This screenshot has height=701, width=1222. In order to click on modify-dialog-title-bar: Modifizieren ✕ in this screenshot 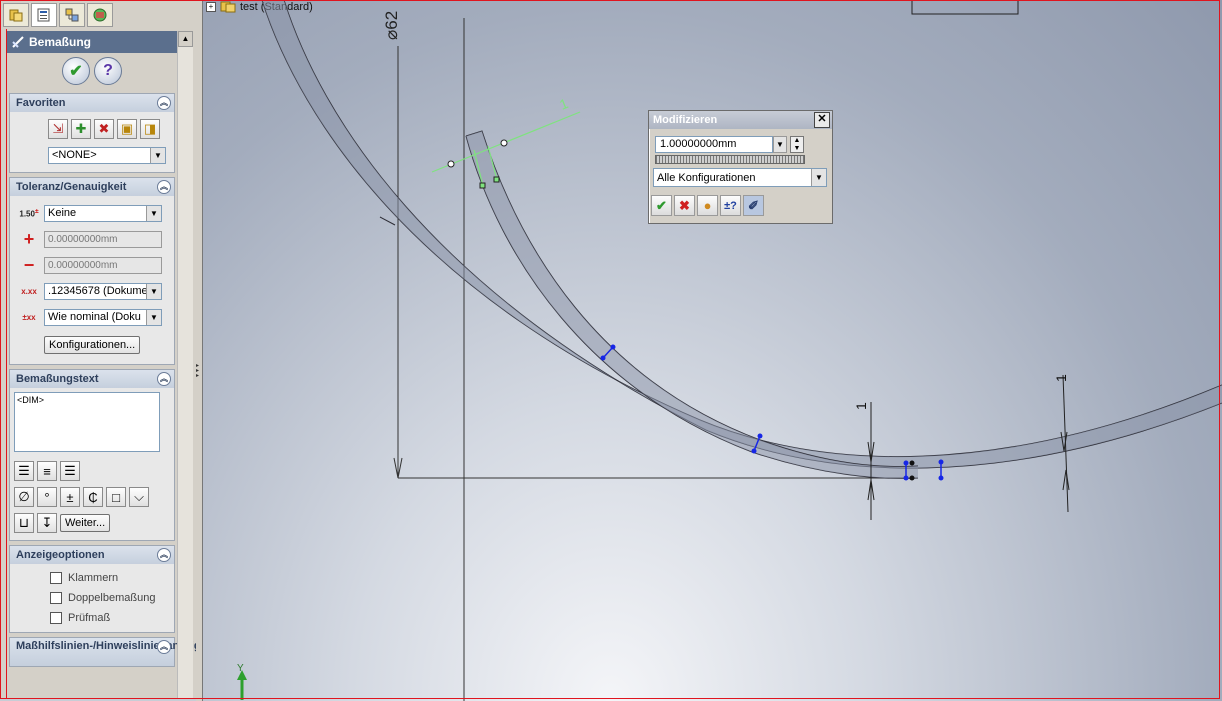, I will do `click(740, 120)`.